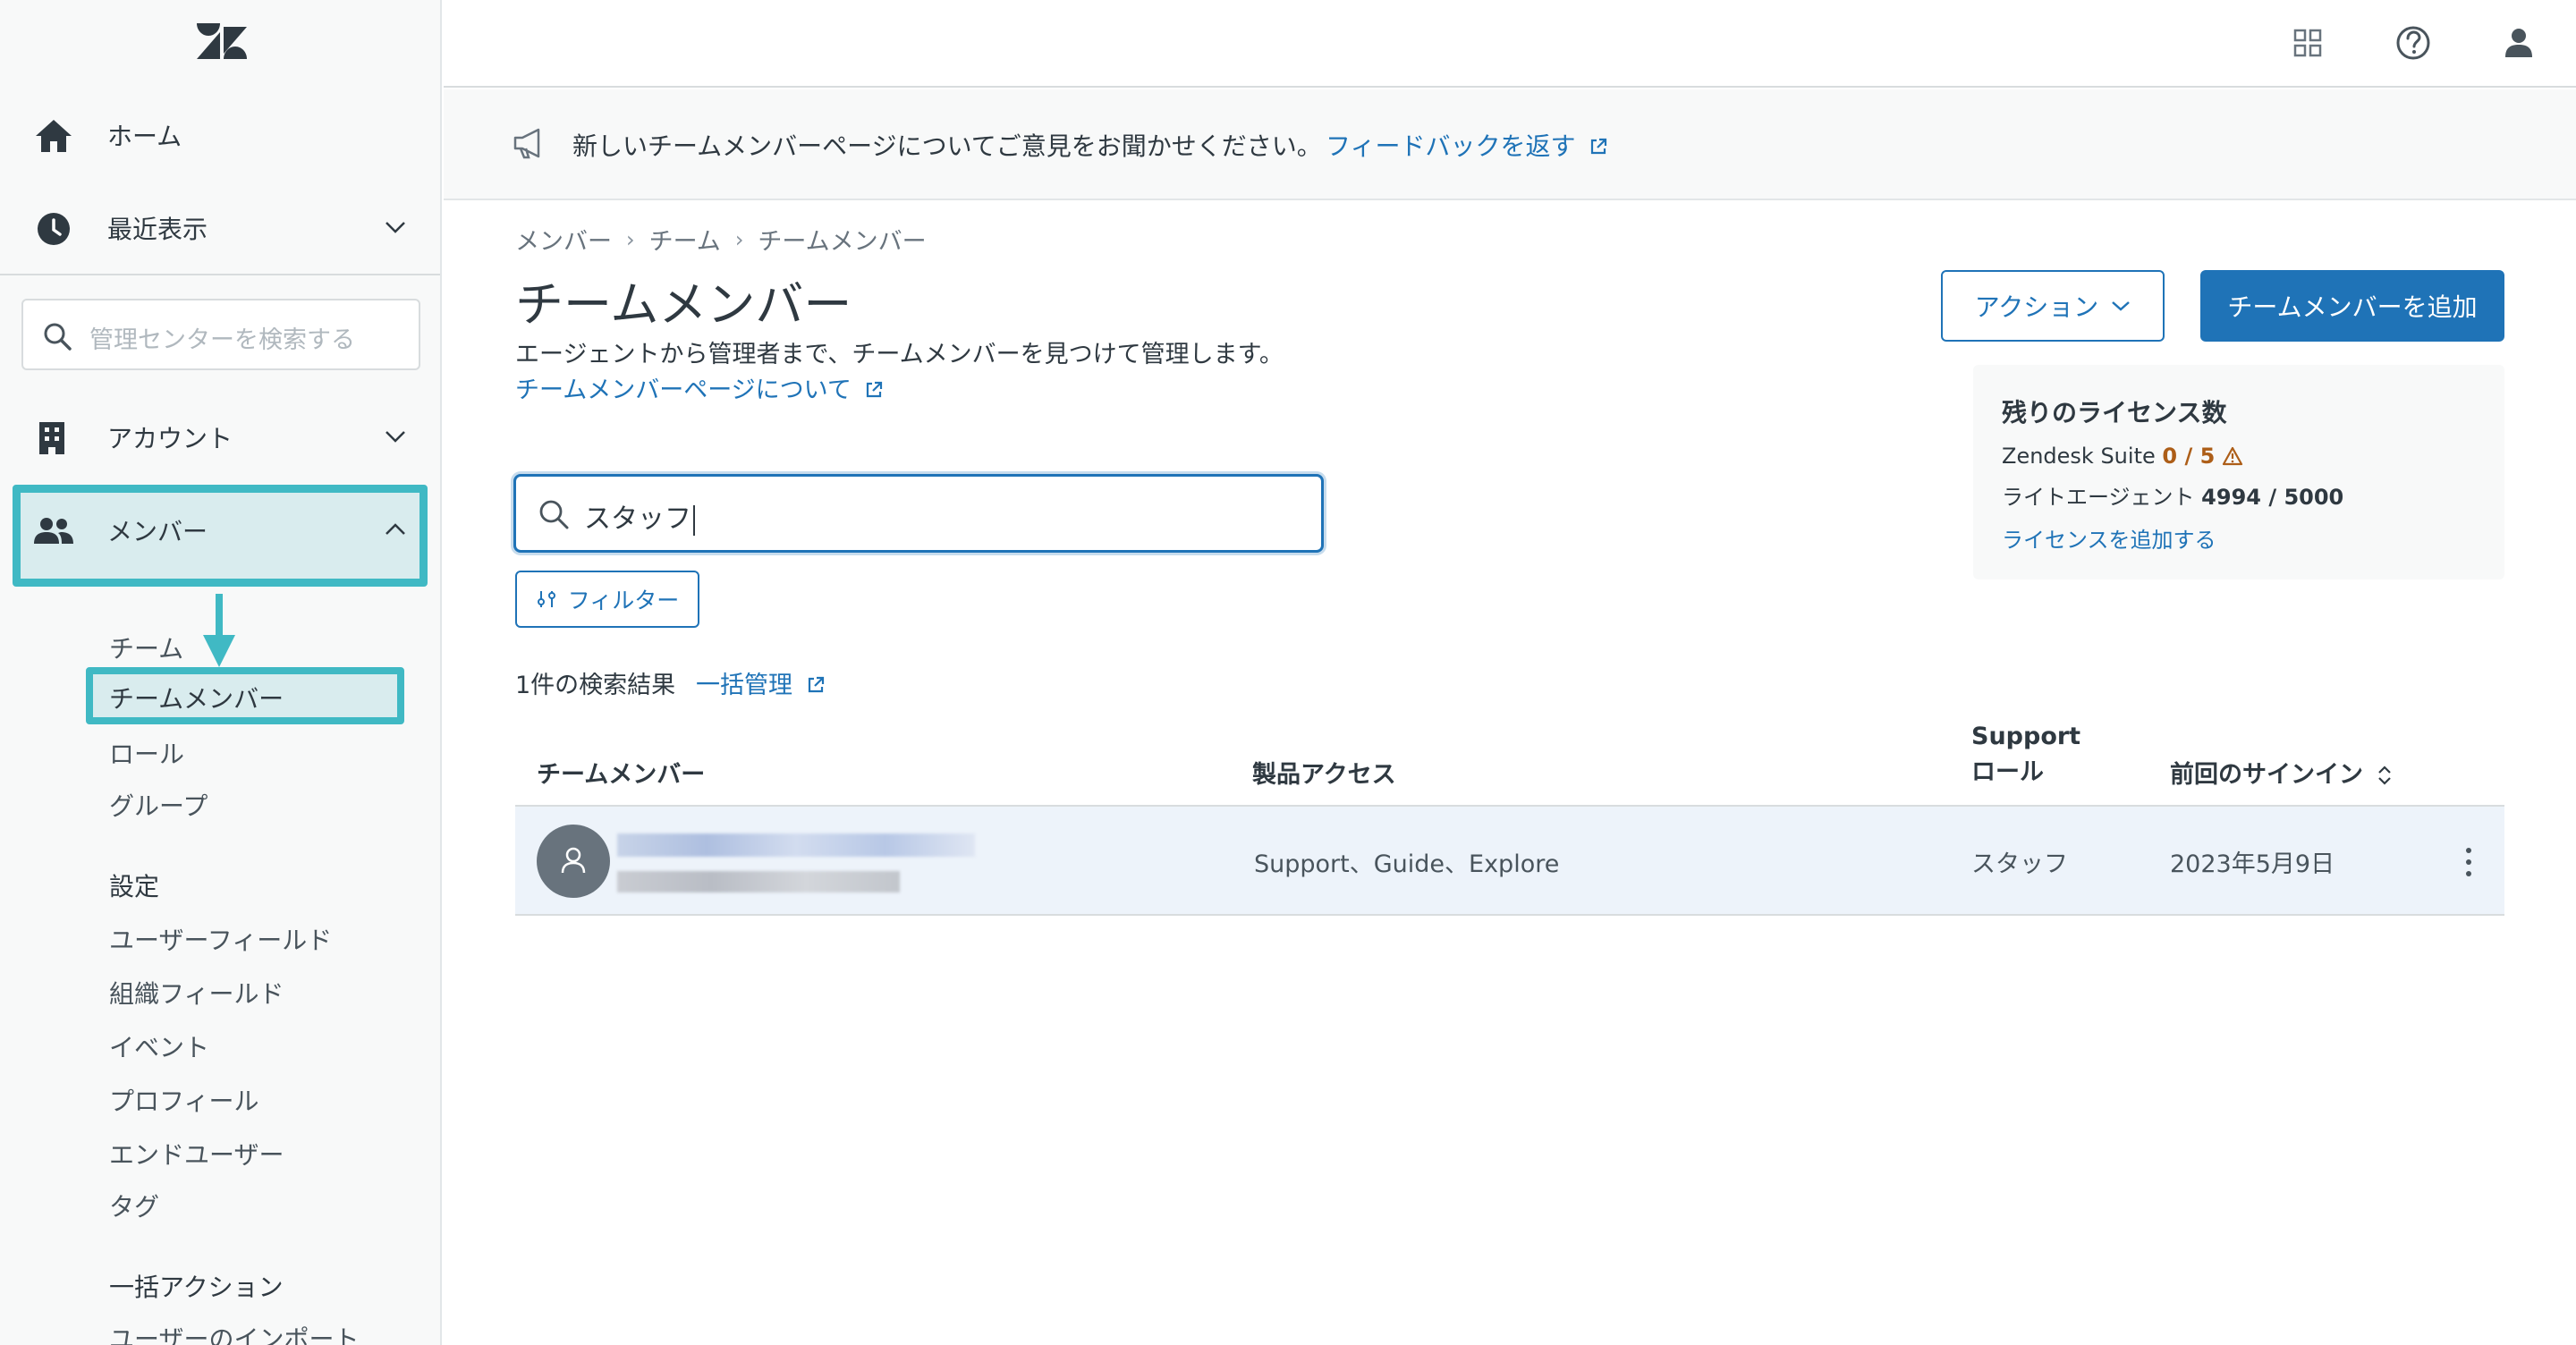 Image resolution: width=2576 pixels, height=1345 pixels. What do you see at coordinates (758, 881) in the screenshot?
I see `redacted-member-email` at bounding box center [758, 881].